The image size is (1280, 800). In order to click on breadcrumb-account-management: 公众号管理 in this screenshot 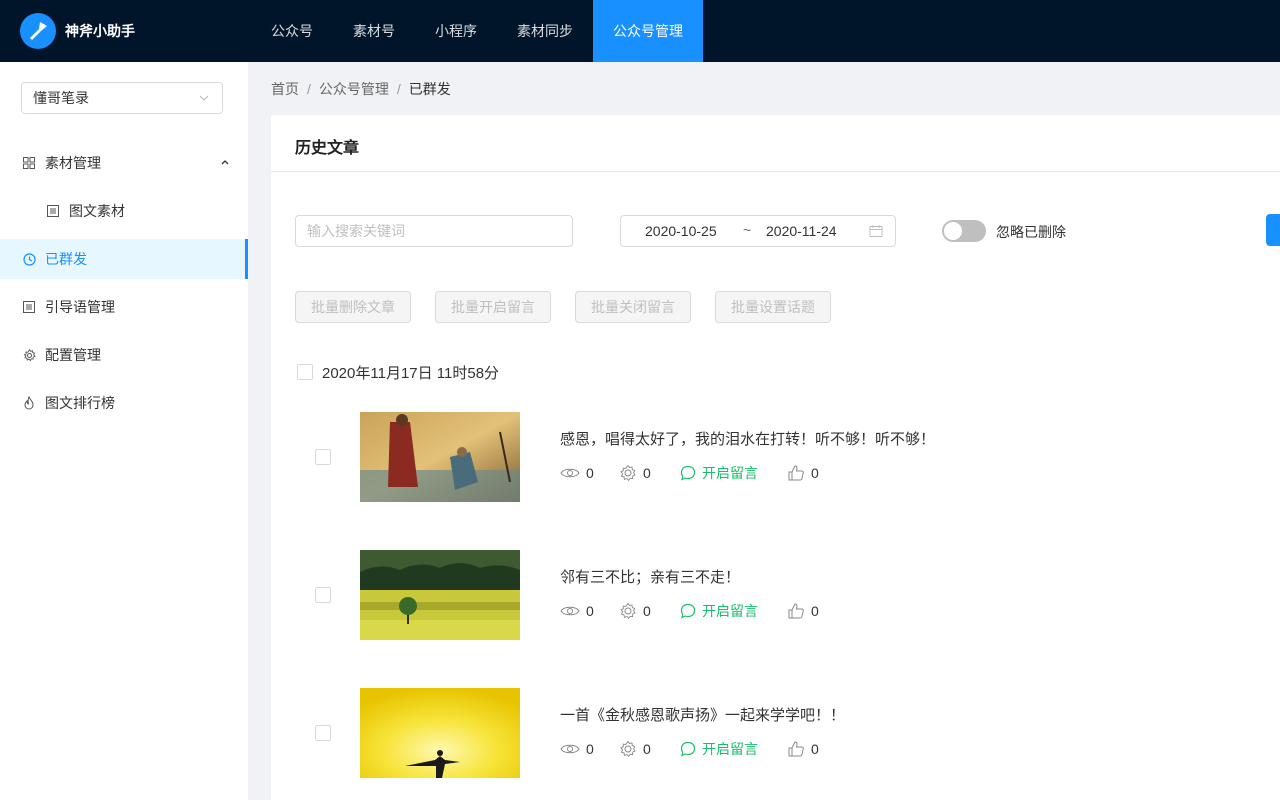, I will do `click(354, 89)`.